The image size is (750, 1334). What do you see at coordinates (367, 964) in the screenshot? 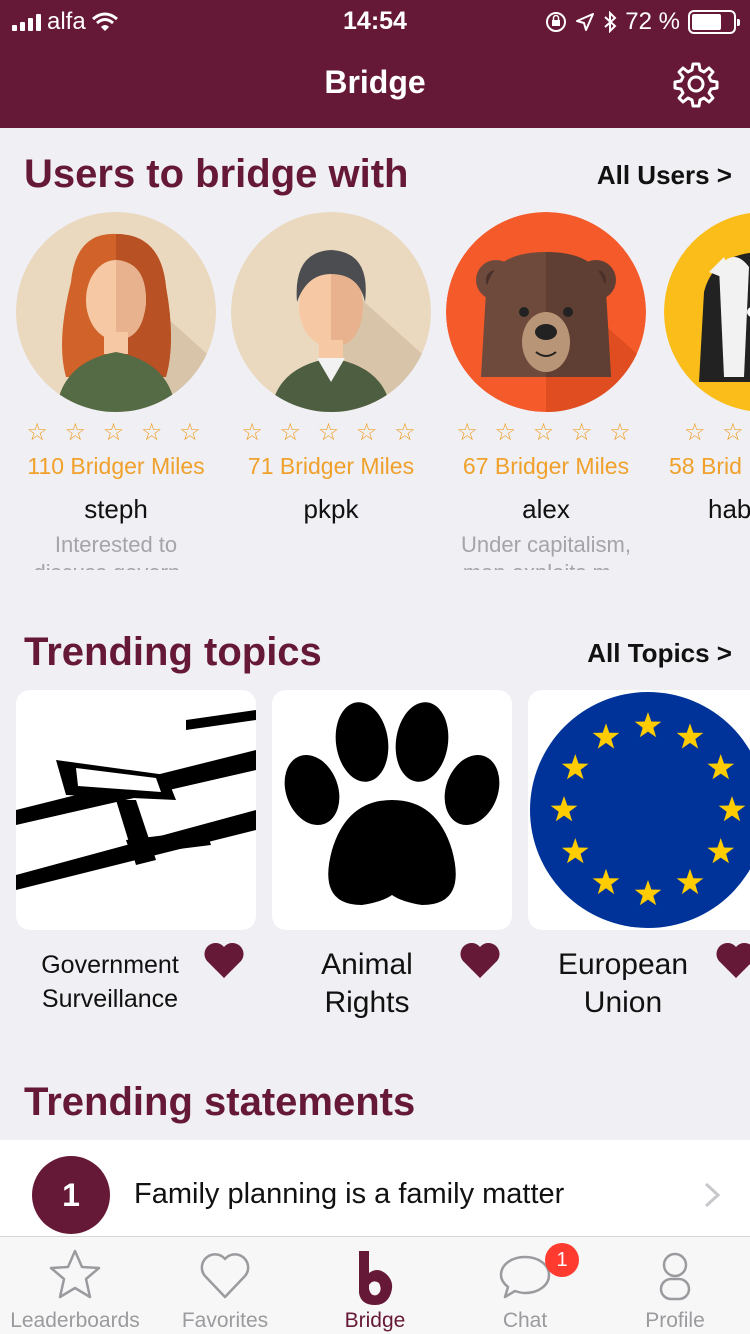
I see `topic-name-line: Animal` at bounding box center [367, 964].